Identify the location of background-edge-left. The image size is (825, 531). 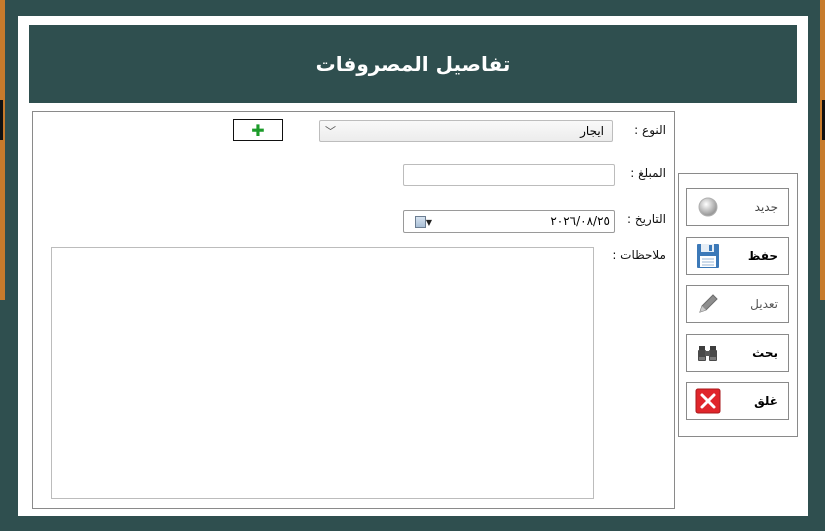
(2, 150).